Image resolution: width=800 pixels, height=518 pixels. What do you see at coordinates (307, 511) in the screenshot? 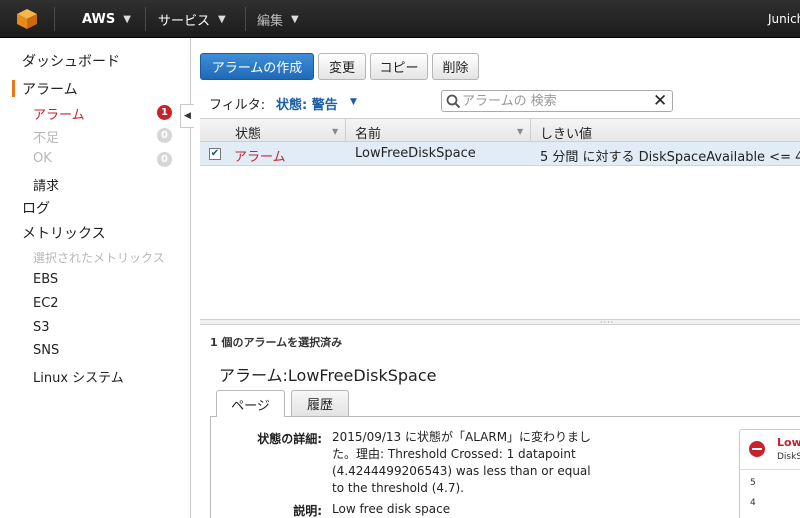
I see `description-label: 説明:` at bounding box center [307, 511].